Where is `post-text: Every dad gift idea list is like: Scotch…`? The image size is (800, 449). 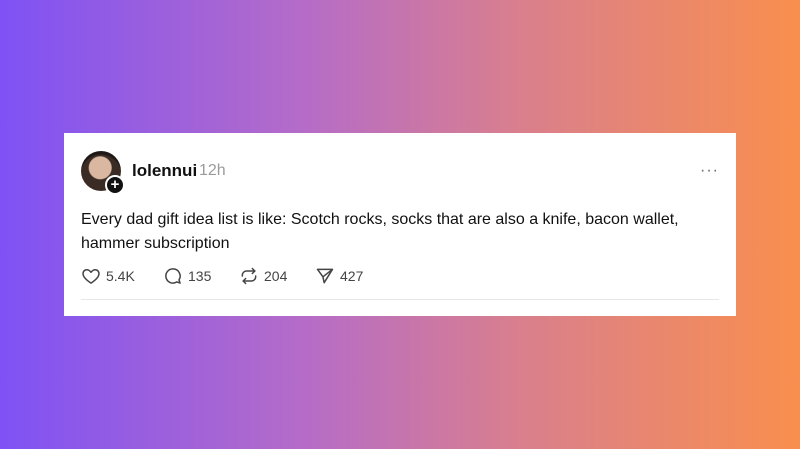
post-text: Every dad gift idea list is like: Scotch… is located at coordinates (380, 231).